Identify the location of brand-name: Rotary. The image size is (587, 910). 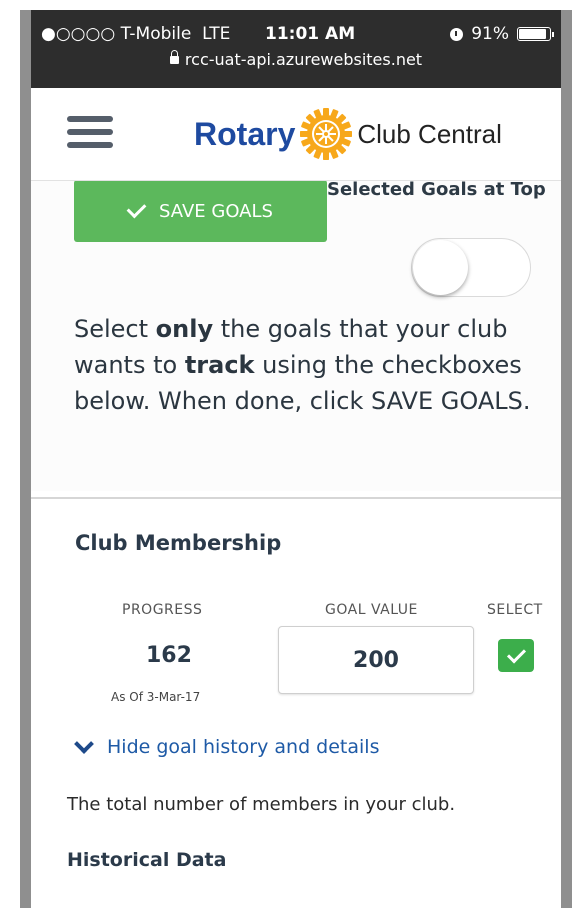
(245, 133).